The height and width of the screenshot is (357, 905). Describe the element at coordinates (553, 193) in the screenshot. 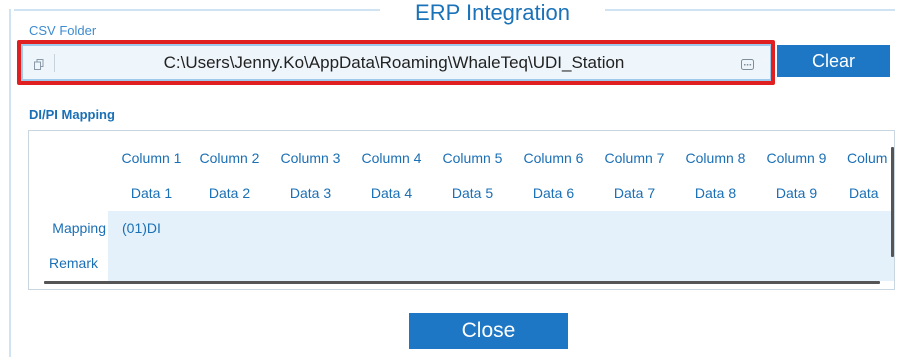

I see `data-cell: Data 6` at that location.